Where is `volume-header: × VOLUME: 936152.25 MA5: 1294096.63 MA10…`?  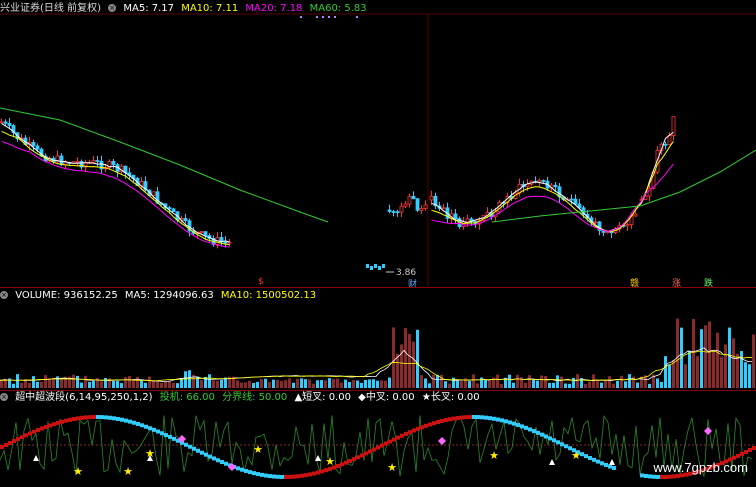 volume-header: × VOLUME: 936152.25 MA5: 1294096.63 MA10… is located at coordinates (160, 296).